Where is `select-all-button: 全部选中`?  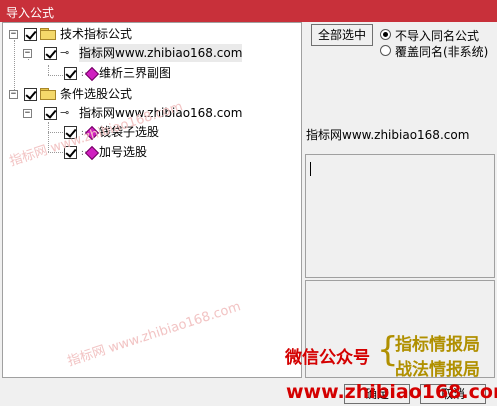 select-all-button: 全部选中 is located at coordinates (342, 35).